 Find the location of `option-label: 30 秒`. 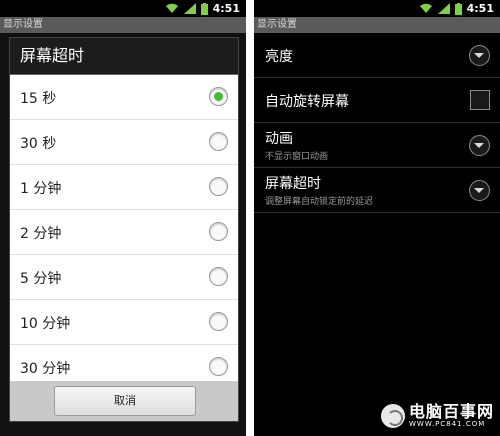

option-label: 30 秒 is located at coordinates (38, 144).